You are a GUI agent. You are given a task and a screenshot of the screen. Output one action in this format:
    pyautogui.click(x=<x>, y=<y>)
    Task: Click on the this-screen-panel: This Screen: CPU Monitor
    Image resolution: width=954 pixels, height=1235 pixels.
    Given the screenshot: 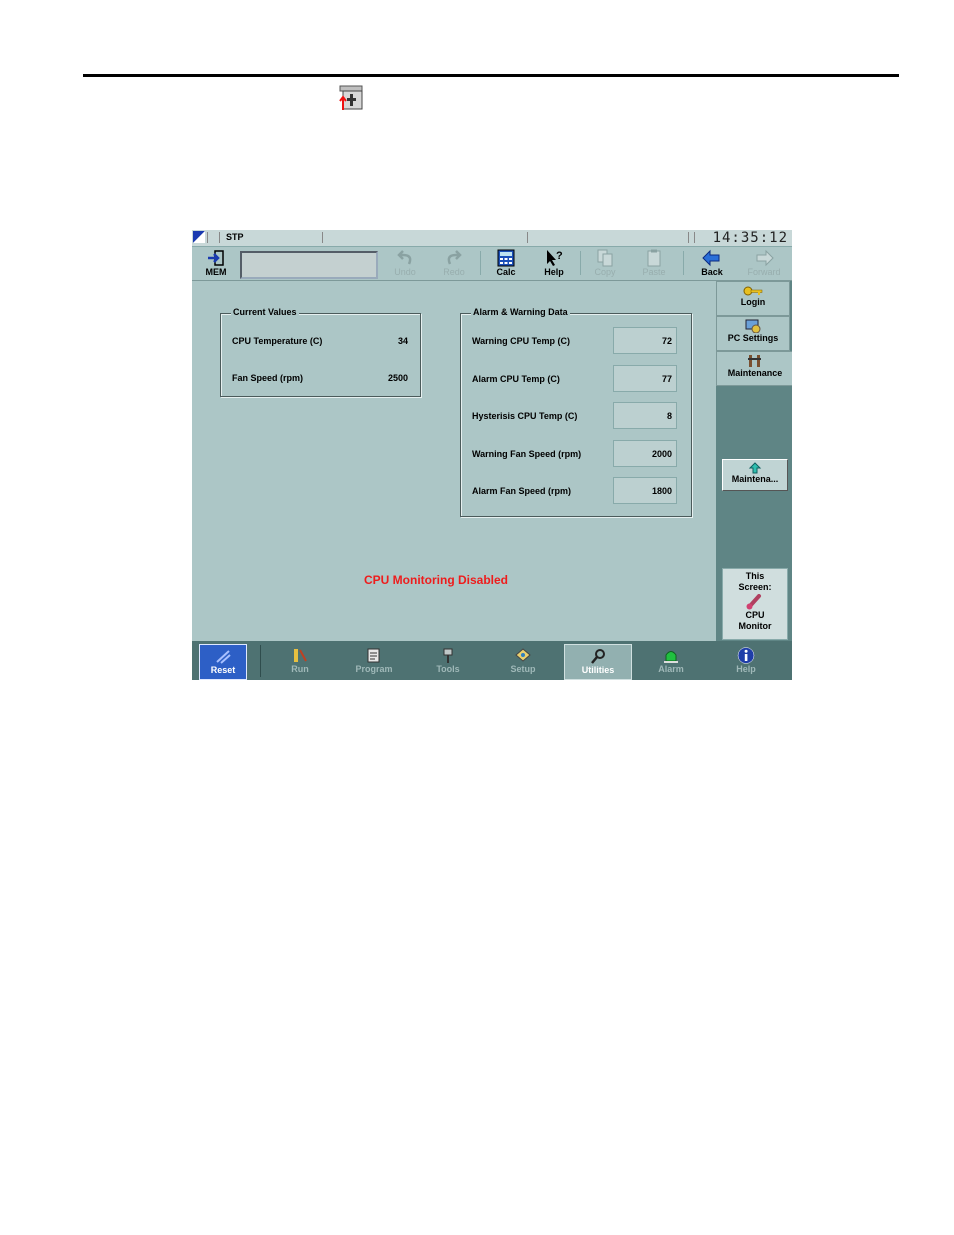 What is the action you would take?
    pyautogui.click(x=755, y=604)
    